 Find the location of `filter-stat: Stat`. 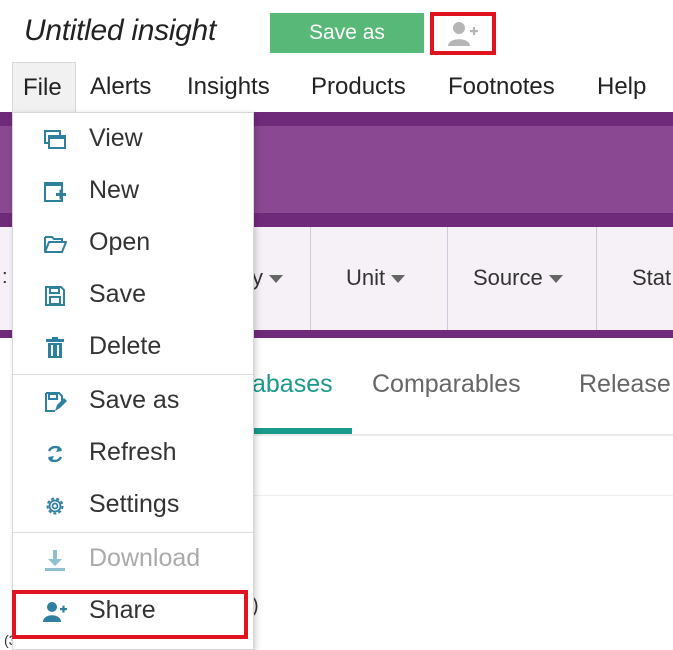

filter-stat: Stat is located at coordinates (651, 278).